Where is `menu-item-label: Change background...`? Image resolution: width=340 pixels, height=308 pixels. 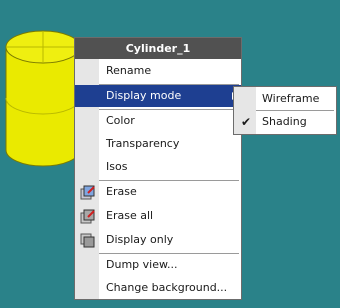 menu-item-label: Change background... is located at coordinates (167, 287).